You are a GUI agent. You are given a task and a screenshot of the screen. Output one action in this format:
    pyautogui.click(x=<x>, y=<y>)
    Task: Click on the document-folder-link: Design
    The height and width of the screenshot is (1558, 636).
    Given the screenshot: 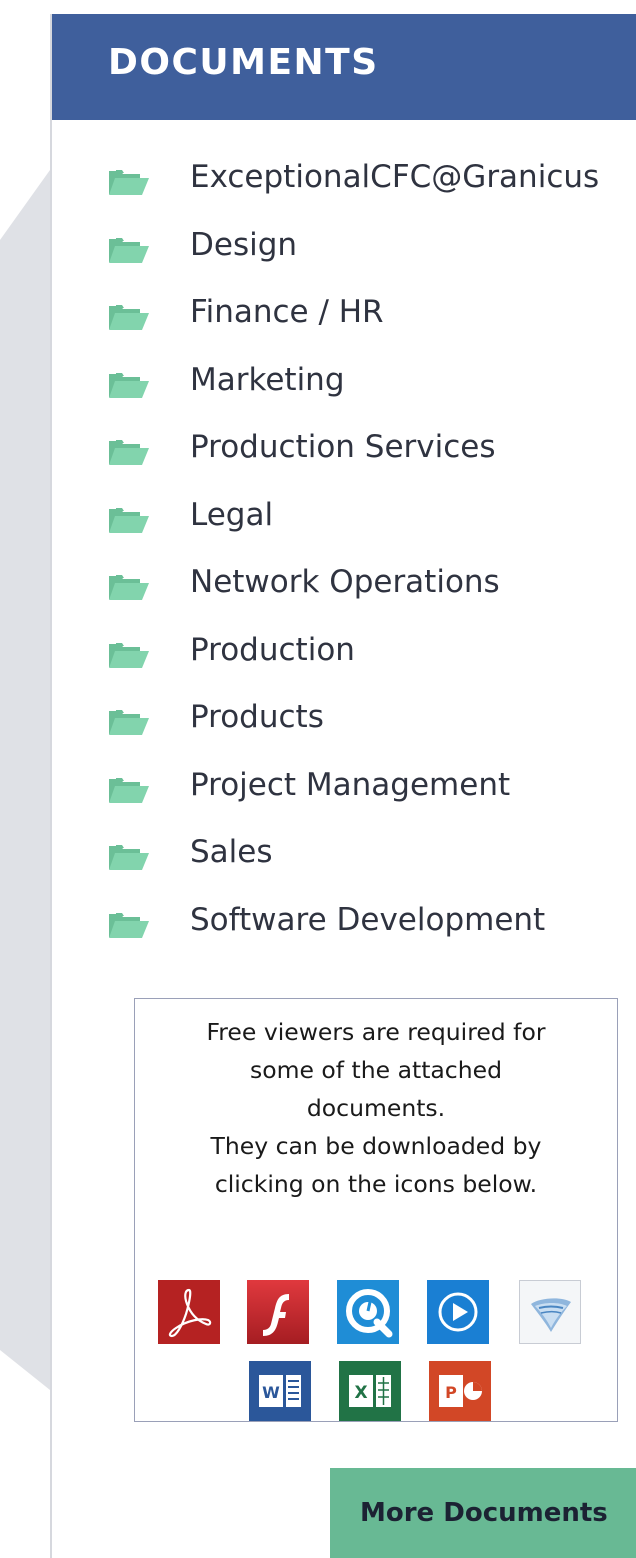 What is the action you would take?
    pyautogui.click(x=243, y=245)
    